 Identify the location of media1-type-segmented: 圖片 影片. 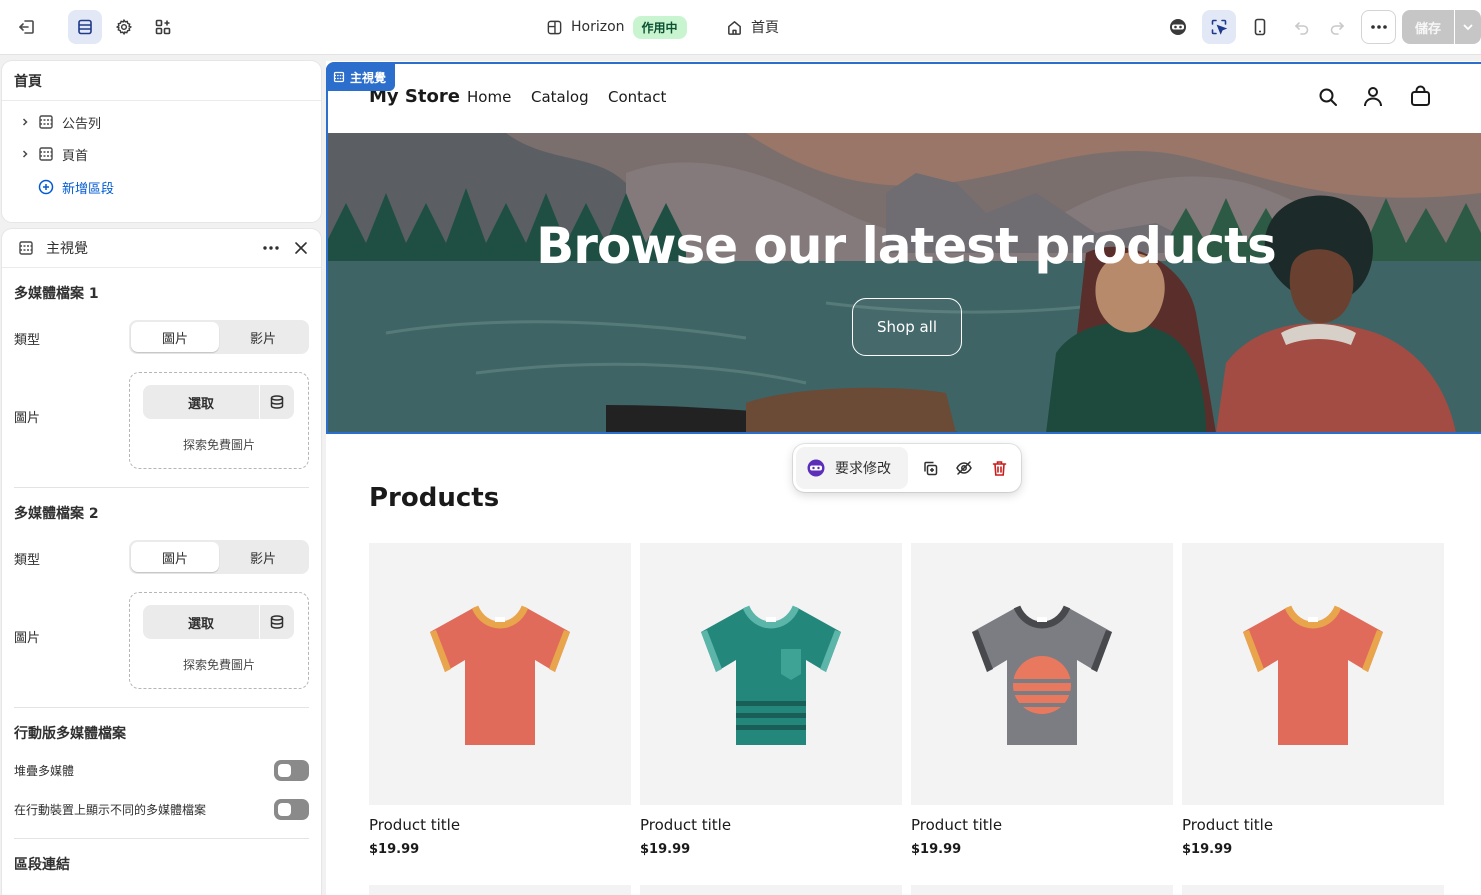
(219, 337).